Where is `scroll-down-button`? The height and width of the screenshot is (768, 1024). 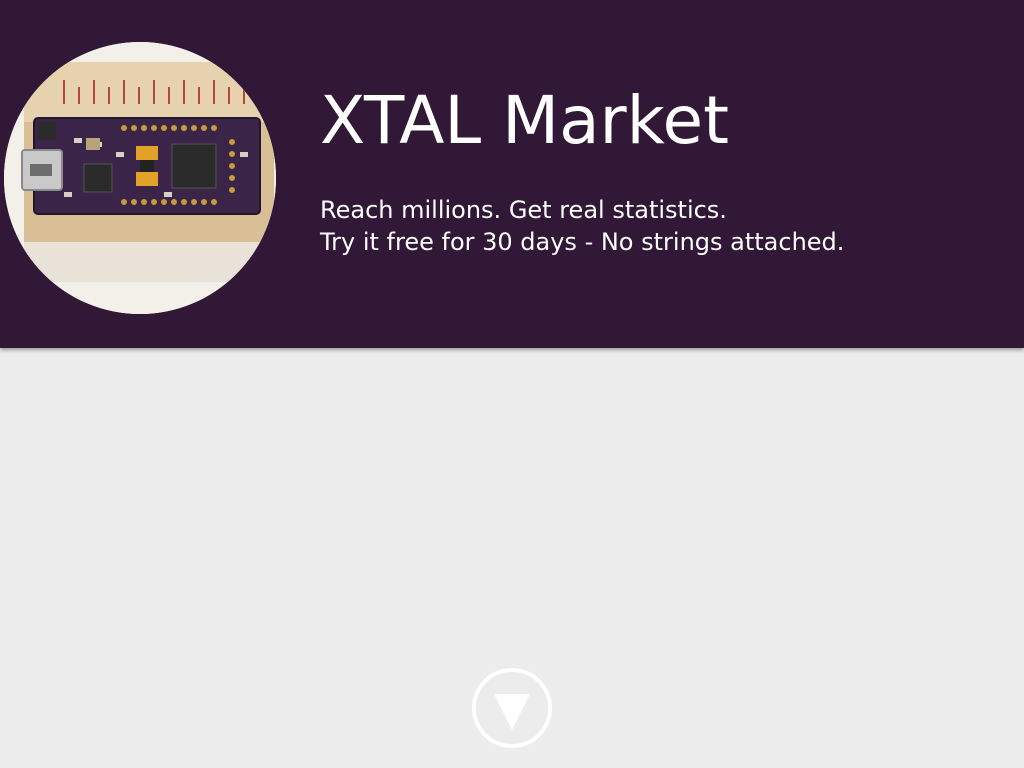 scroll-down-button is located at coordinates (512, 708).